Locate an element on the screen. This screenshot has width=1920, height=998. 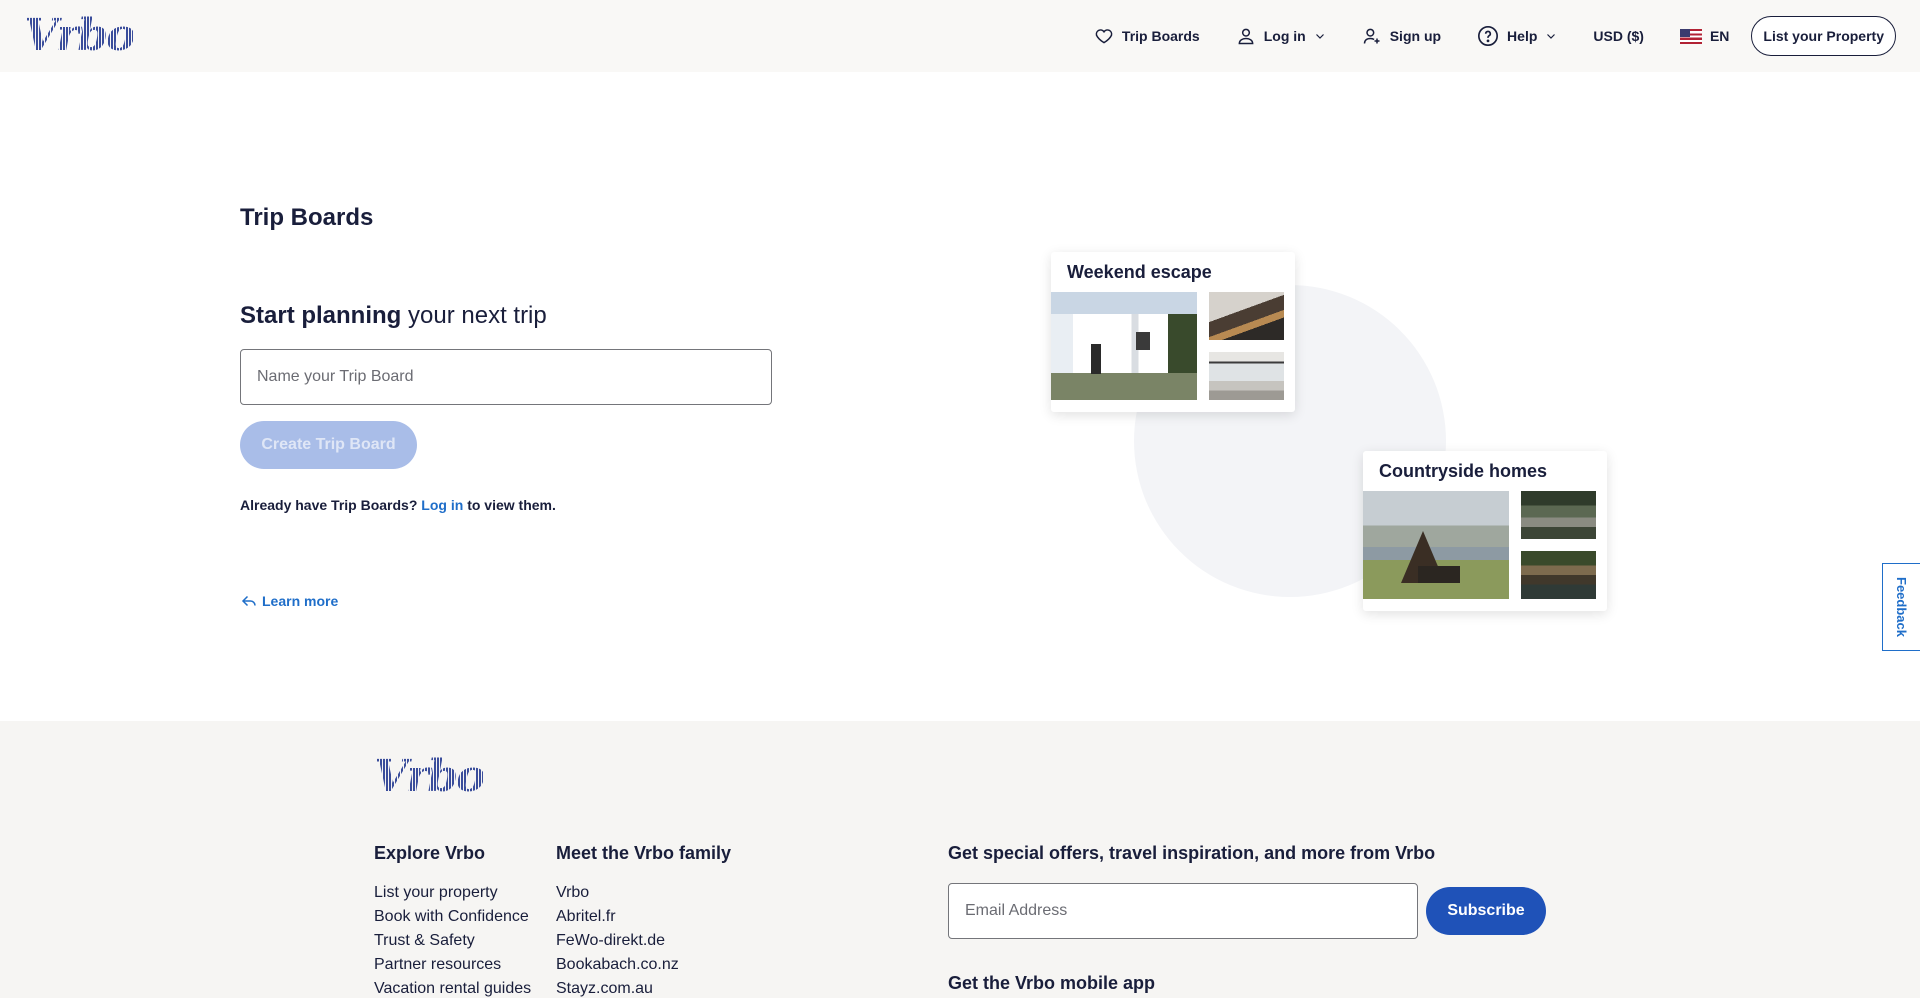
footer-logo-wrap: Vrbo is located at coordinates (429, 777).